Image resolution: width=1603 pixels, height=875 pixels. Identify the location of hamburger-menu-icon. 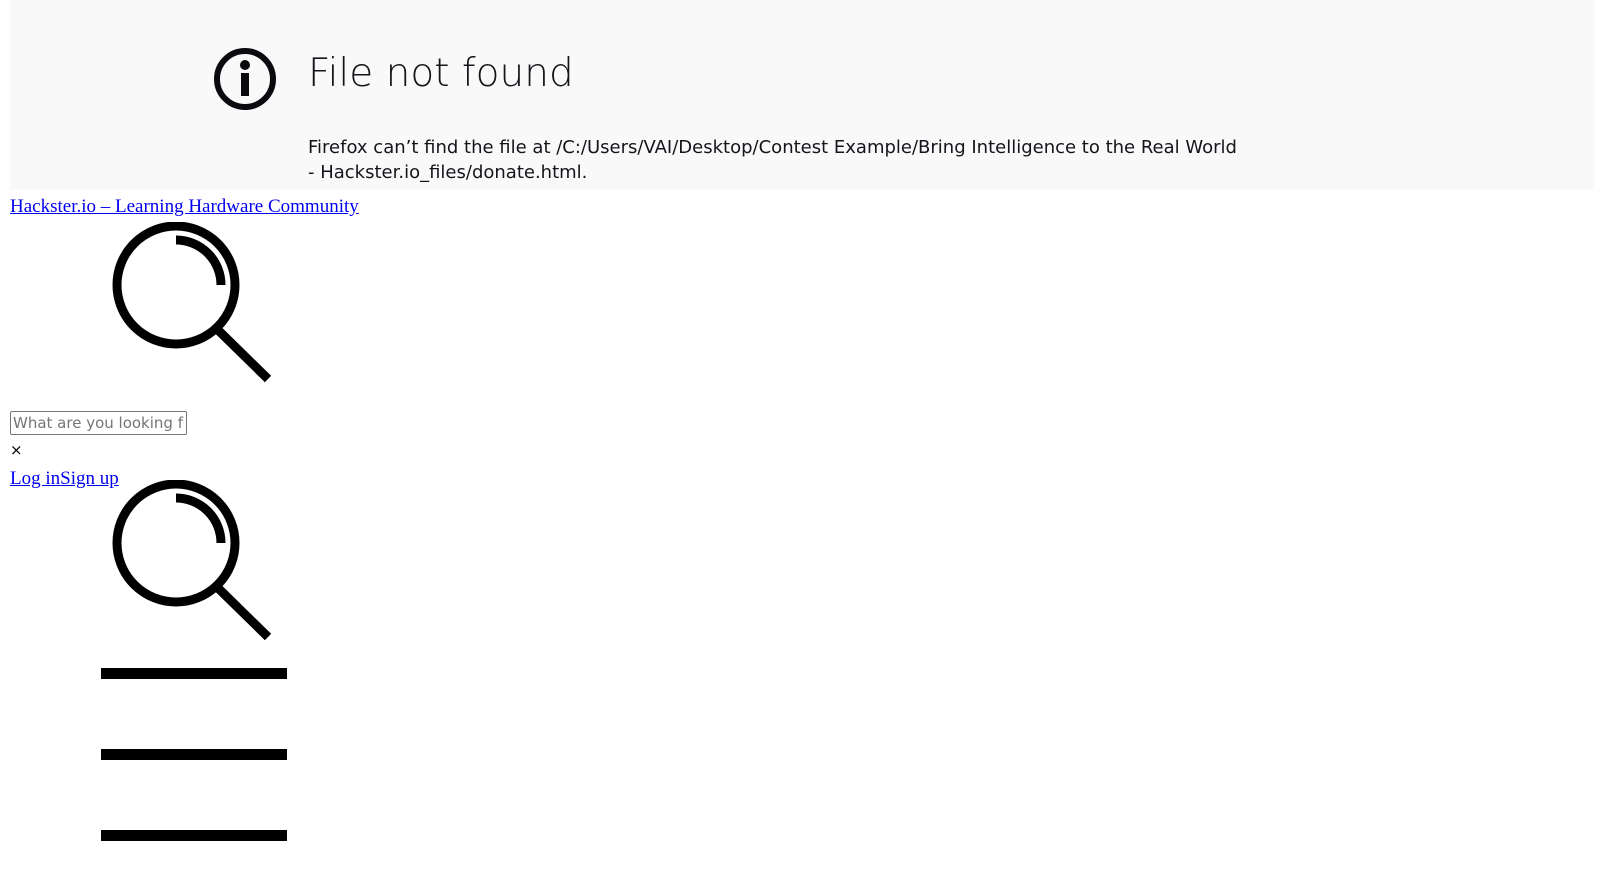
(198, 755).